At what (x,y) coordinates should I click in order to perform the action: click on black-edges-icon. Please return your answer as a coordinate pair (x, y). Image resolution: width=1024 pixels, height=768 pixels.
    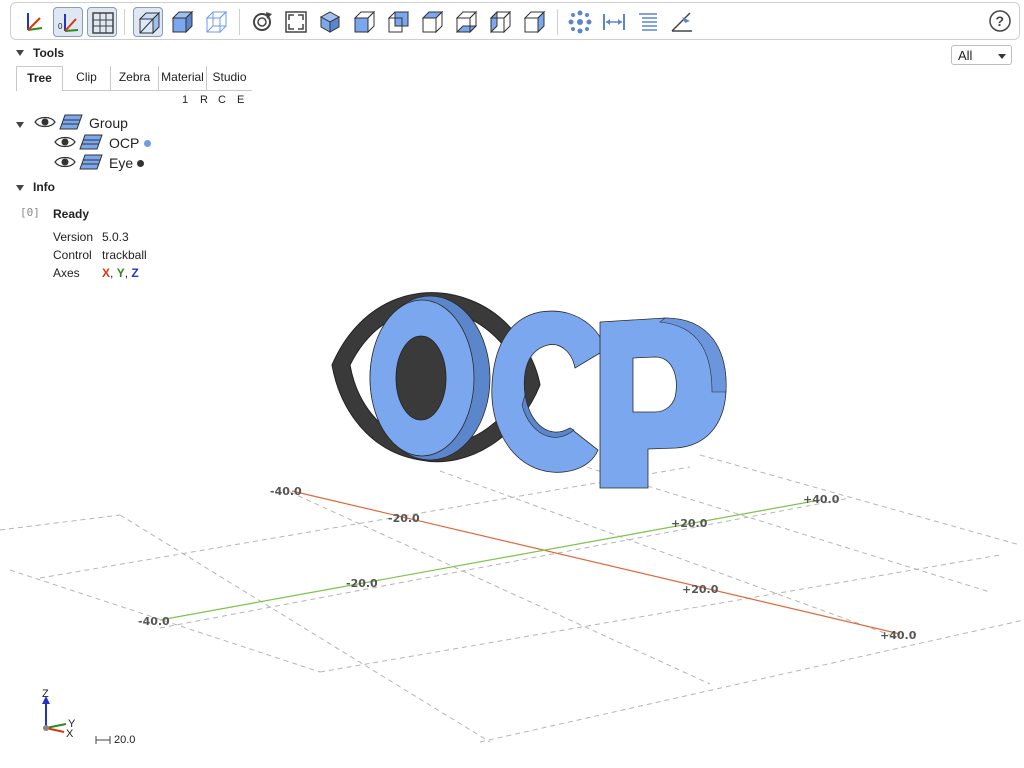
    Looking at the image, I should click on (182, 22).